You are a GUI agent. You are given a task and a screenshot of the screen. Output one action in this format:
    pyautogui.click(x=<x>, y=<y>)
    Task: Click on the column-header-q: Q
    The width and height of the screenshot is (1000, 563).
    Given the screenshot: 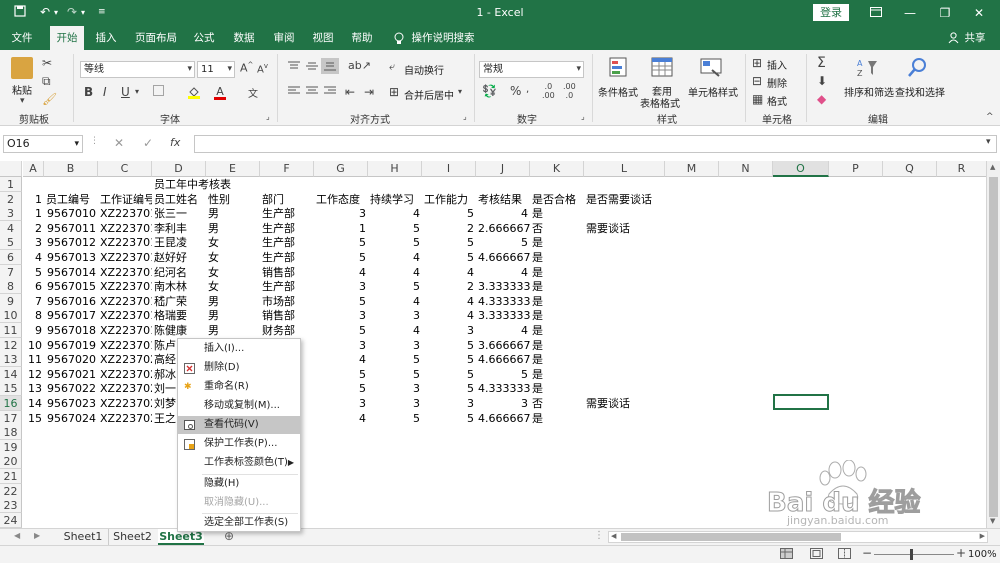 What is the action you would take?
    pyautogui.click(x=910, y=169)
    